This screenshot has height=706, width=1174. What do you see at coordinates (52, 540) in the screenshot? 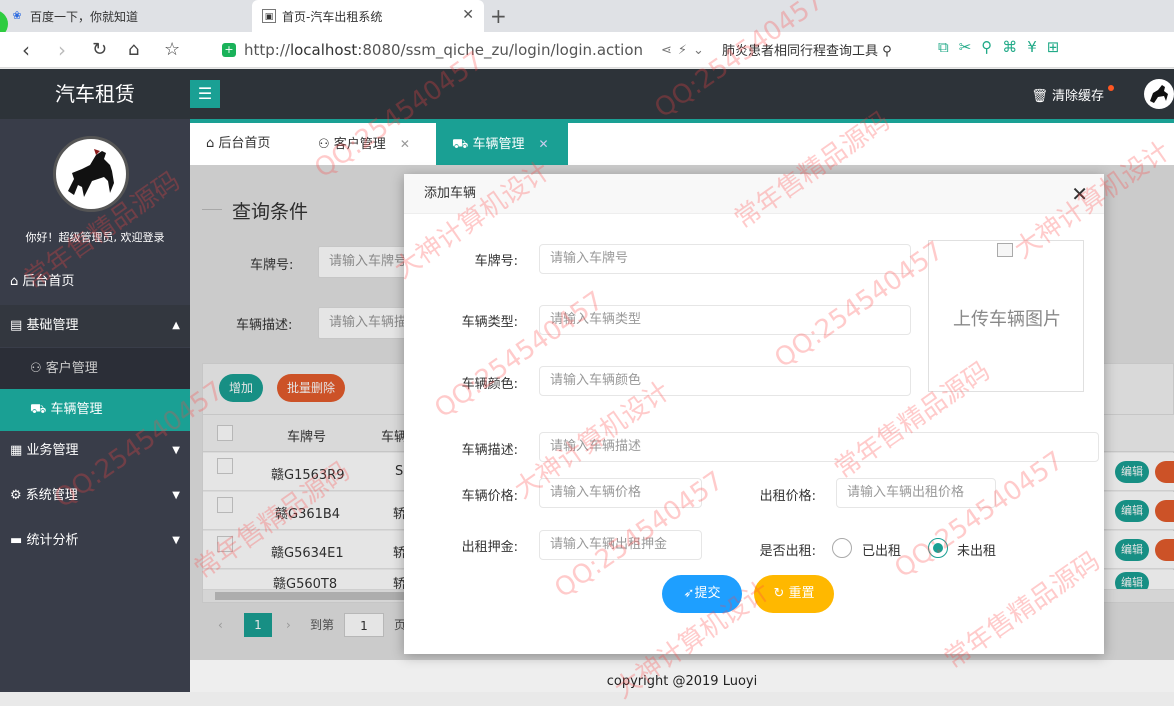
I see `sidebar-item-label: 统计分析` at bounding box center [52, 540].